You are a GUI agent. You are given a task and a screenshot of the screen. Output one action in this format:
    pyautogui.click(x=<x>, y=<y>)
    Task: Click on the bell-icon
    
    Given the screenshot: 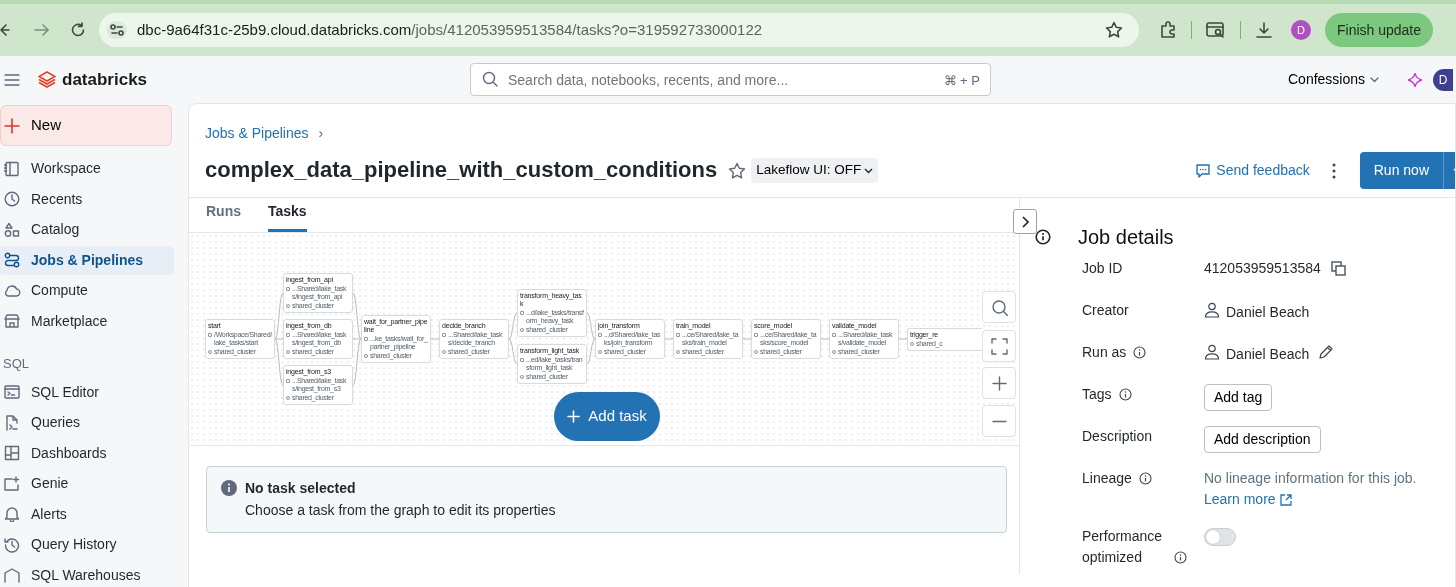 What is the action you would take?
    pyautogui.click(x=12, y=514)
    